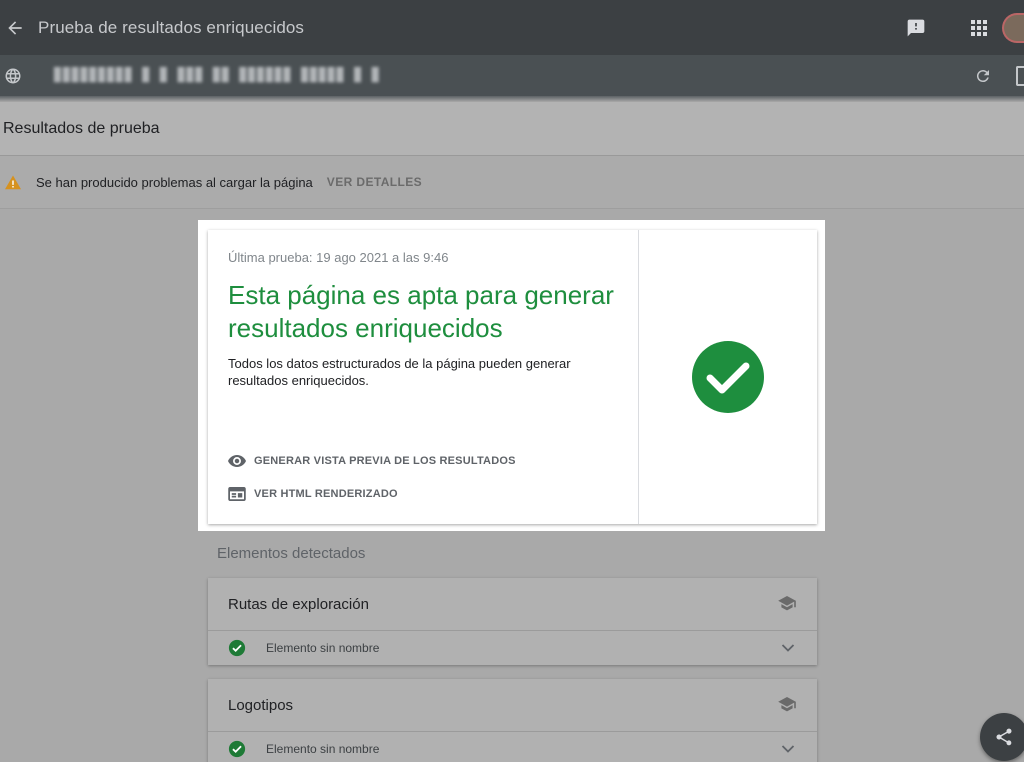  I want to click on detected-item-card: Rutas de exploración Elemento sin nombre, so click(512, 621).